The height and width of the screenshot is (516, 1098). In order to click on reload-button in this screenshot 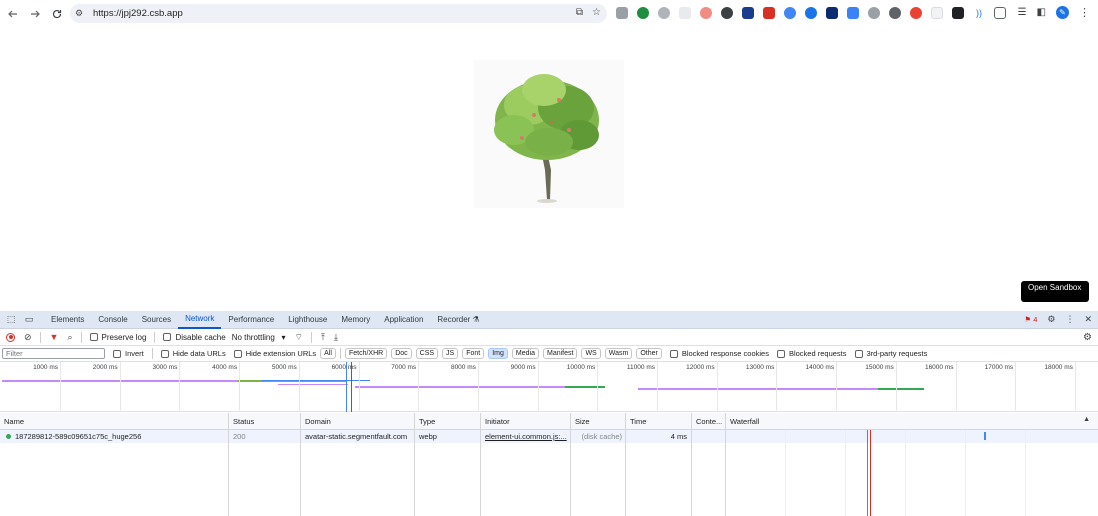, I will do `click(57, 14)`.